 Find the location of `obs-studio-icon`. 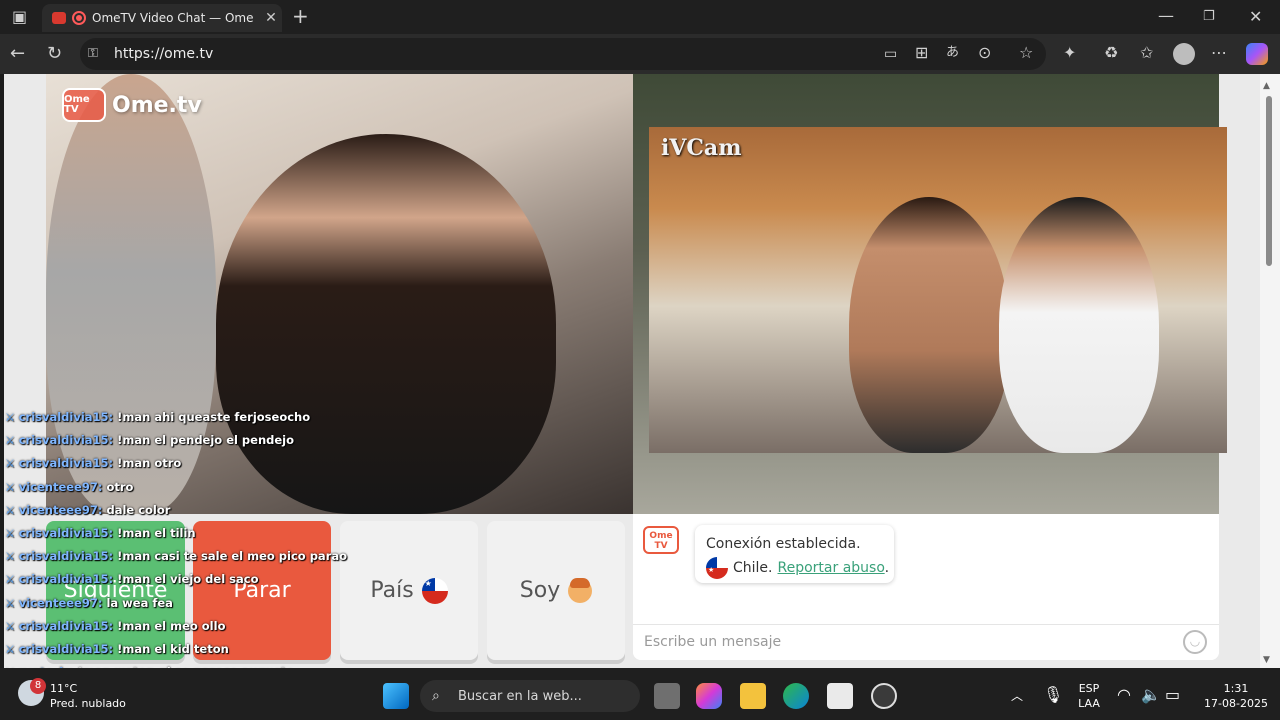

obs-studio-icon is located at coordinates (884, 696).